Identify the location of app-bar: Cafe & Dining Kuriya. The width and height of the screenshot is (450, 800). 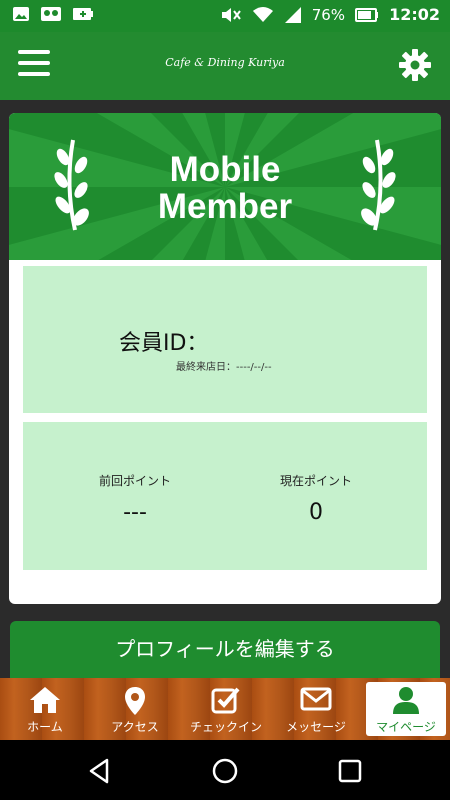
(225, 66).